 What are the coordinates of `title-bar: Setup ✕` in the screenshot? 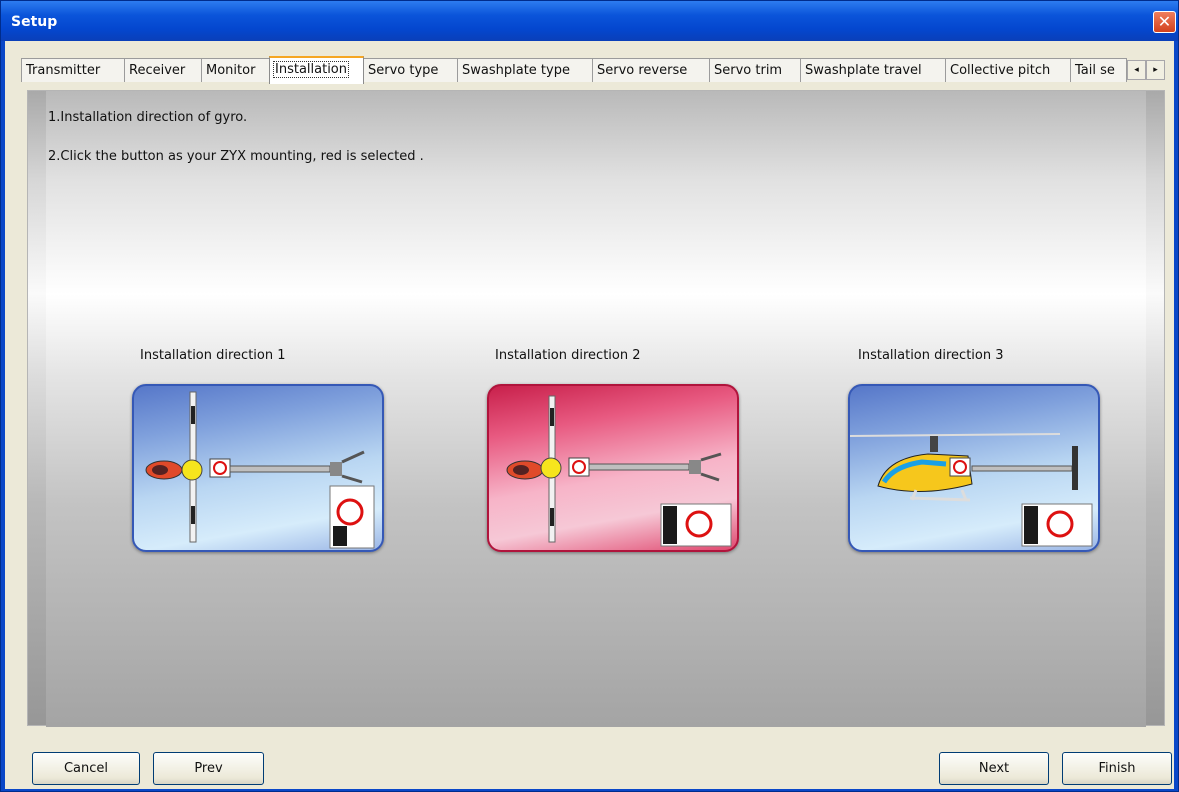 It's located at (589, 21).